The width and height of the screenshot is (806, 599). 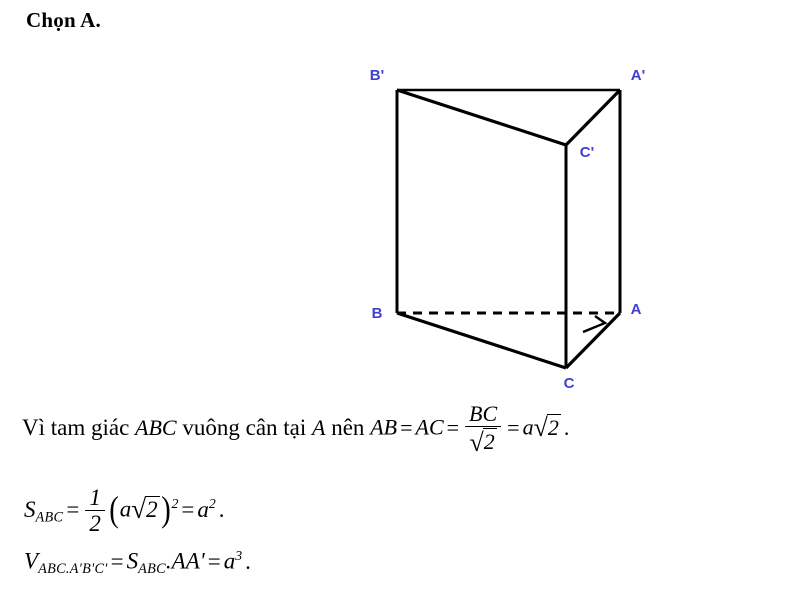 I want to click on left-paren-icon: (, so click(x=114, y=509).